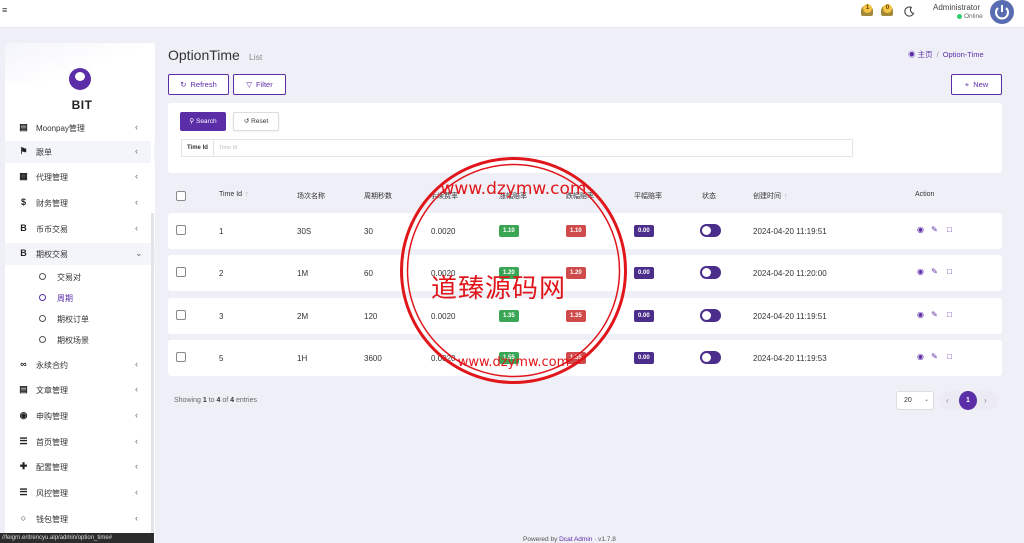  Describe the element at coordinates (303, 316) in the screenshot. I see `cell-name: 2M` at that location.